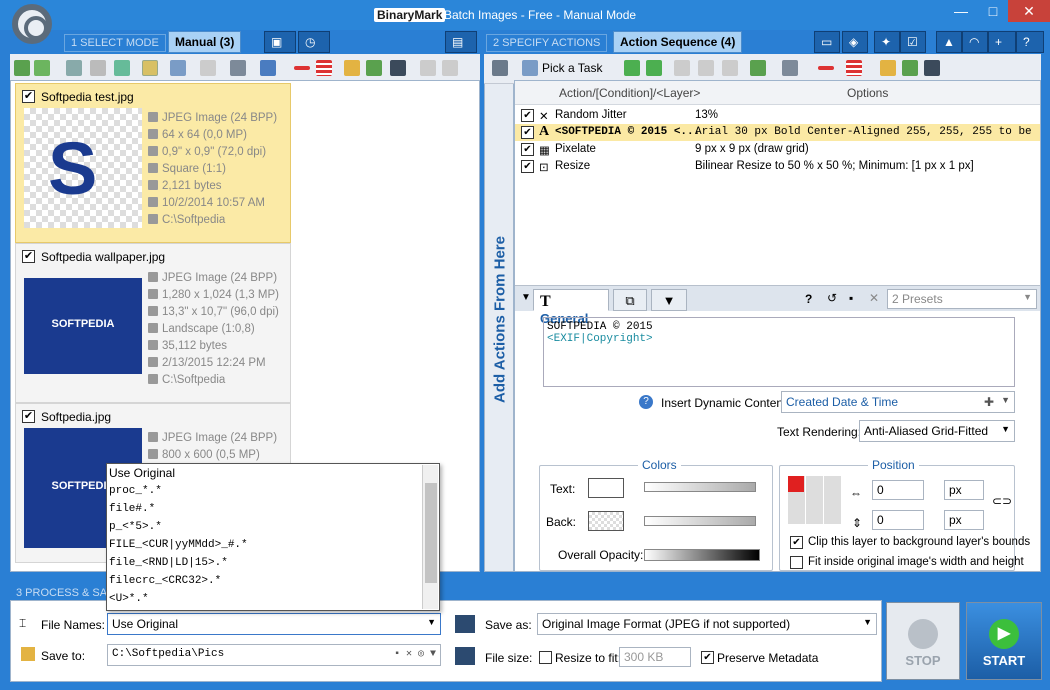 The image size is (1050, 690). Describe the element at coordinates (324, 68) in the screenshot. I see `remove-all-icon` at that location.